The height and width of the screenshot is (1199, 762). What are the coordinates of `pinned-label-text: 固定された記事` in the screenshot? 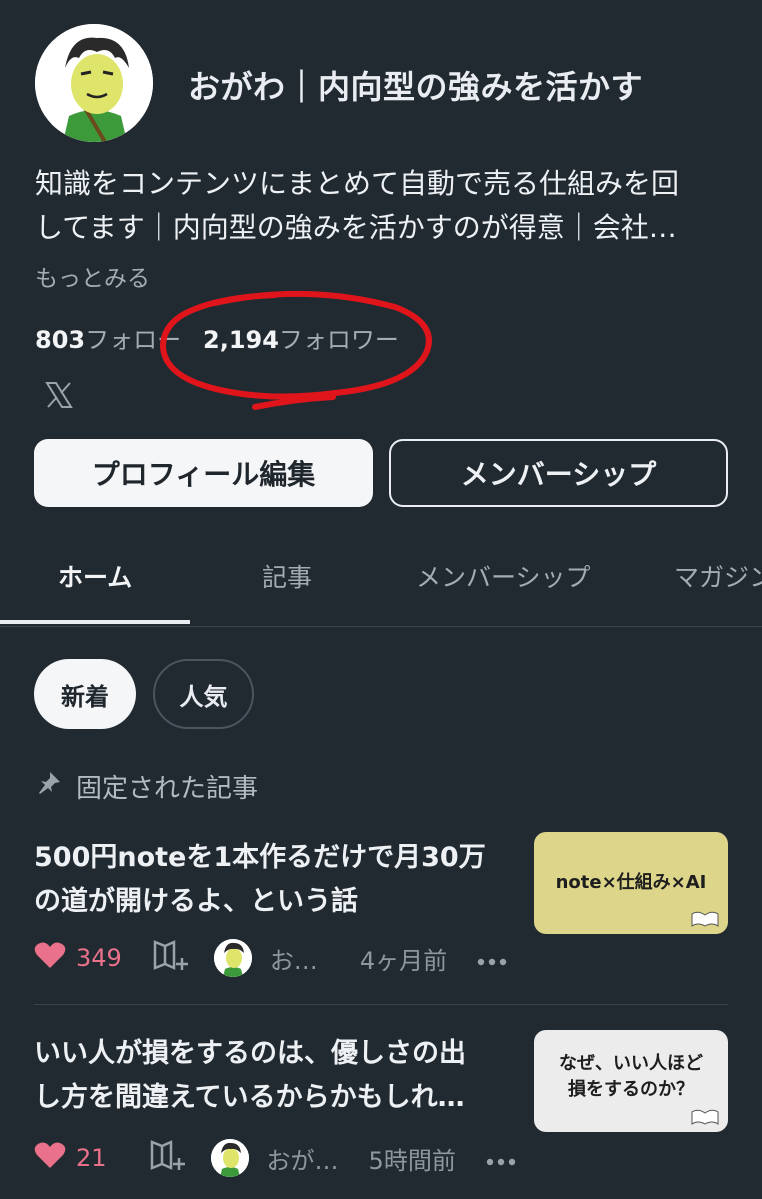 It's located at (167, 789).